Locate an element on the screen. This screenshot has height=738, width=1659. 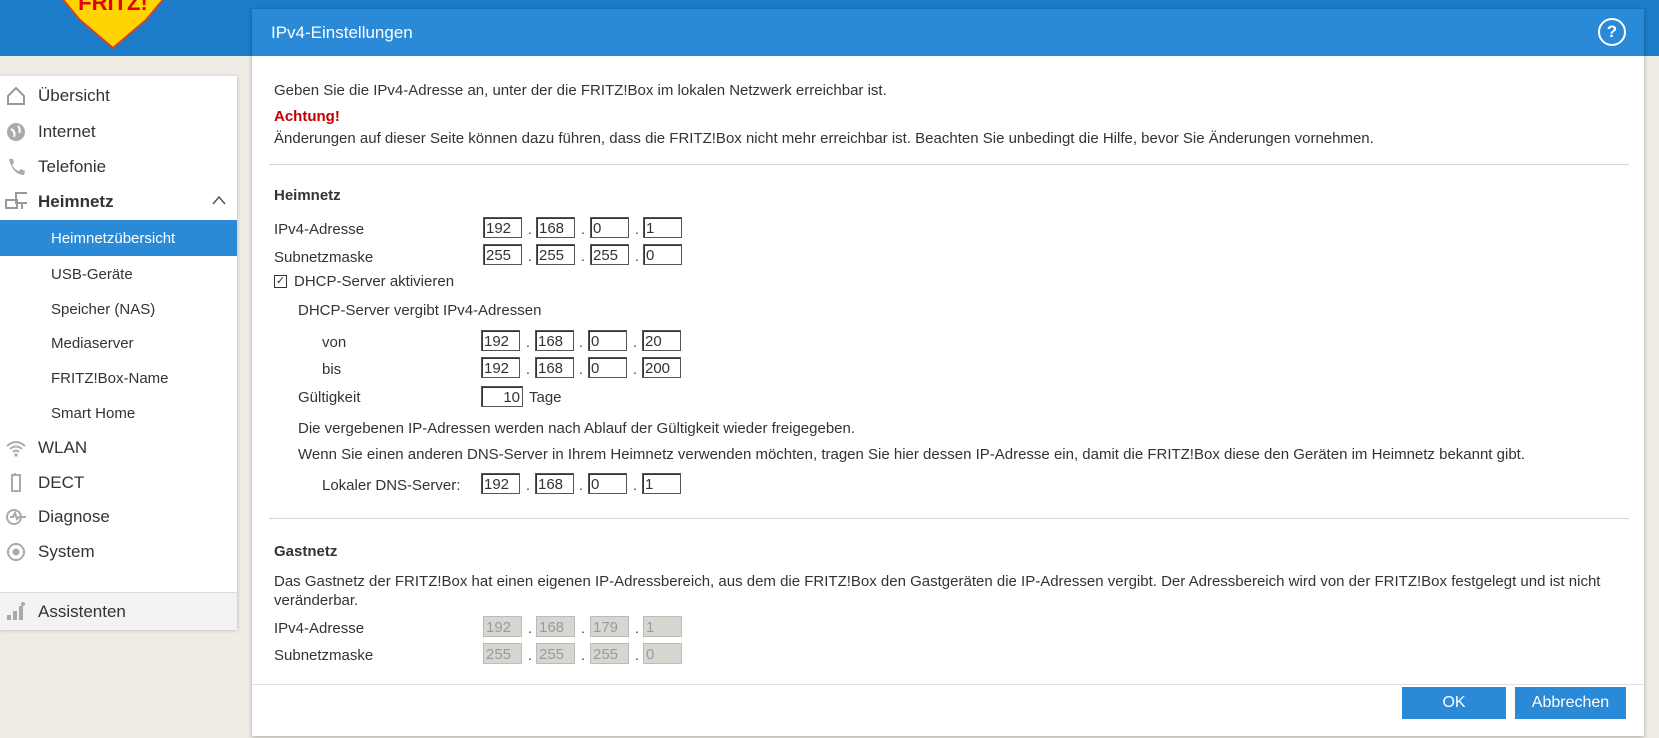
sidebar-item-dect: DECT is located at coordinates (118, 483).